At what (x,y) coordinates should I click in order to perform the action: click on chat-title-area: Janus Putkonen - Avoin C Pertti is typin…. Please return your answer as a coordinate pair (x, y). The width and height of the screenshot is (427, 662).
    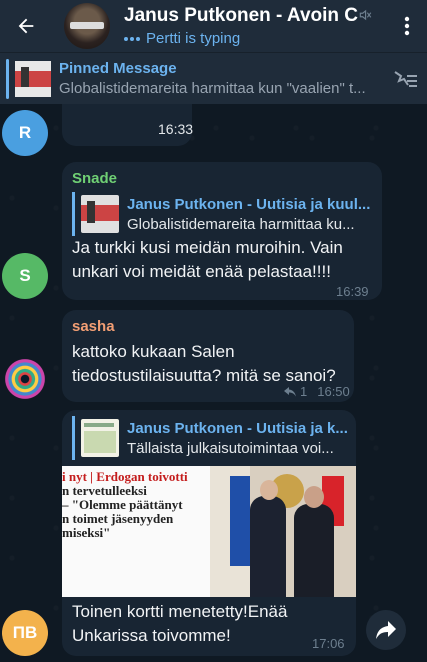
    Looking at the image, I should click on (255, 26).